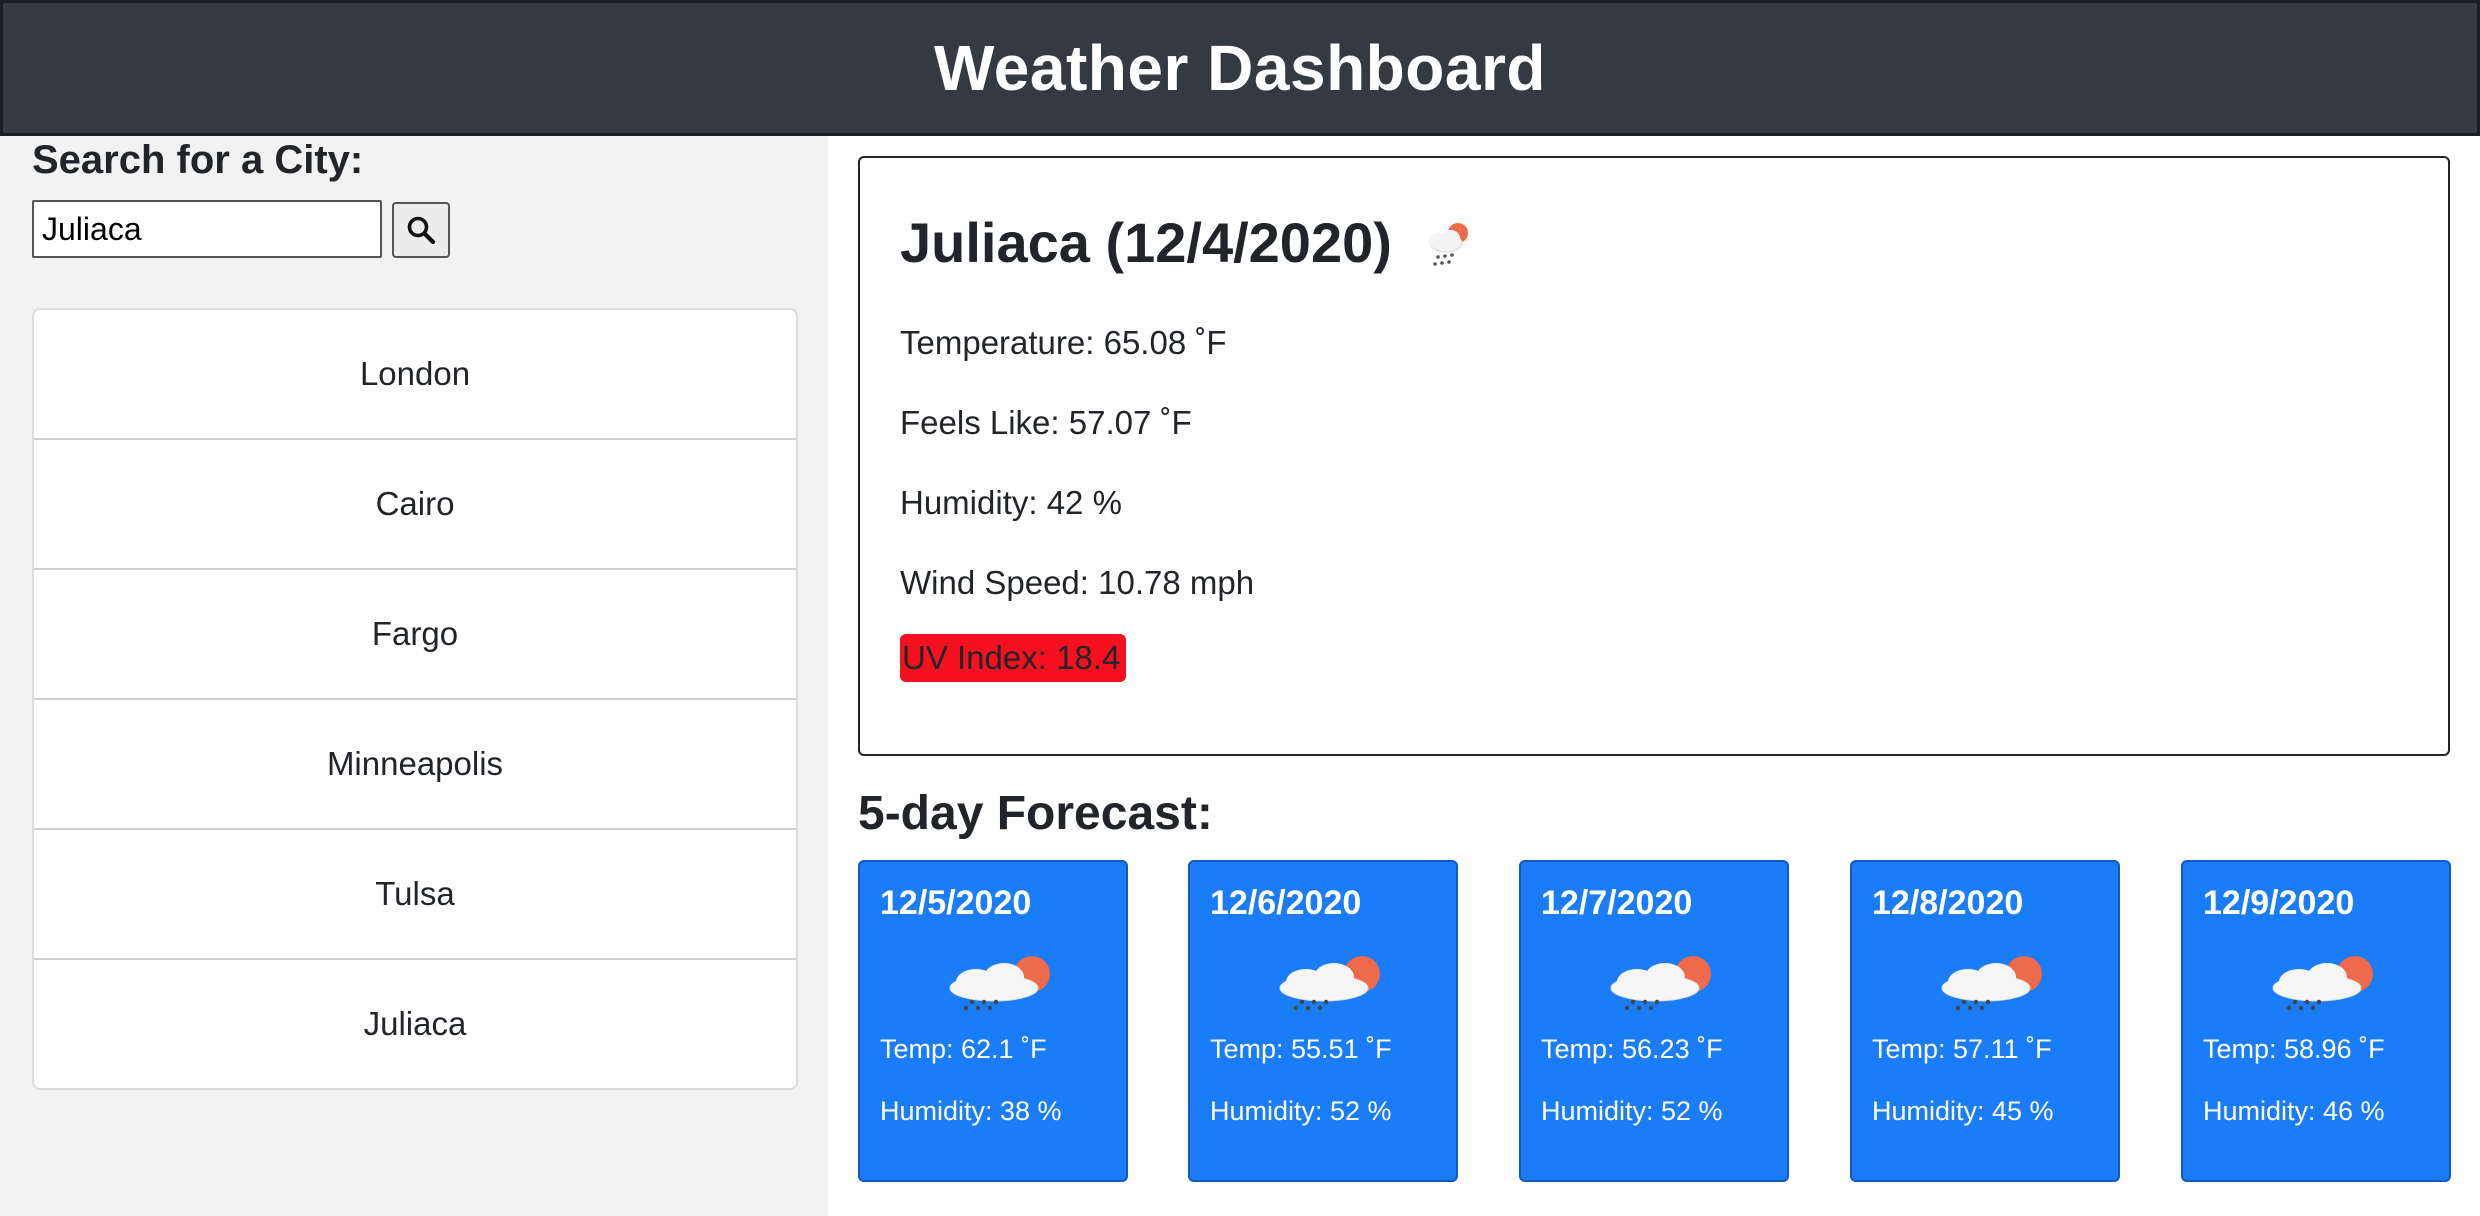 Image resolution: width=2480 pixels, height=1216 pixels. I want to click on forecast-date: 12/7/2020, so click(1617, 903).